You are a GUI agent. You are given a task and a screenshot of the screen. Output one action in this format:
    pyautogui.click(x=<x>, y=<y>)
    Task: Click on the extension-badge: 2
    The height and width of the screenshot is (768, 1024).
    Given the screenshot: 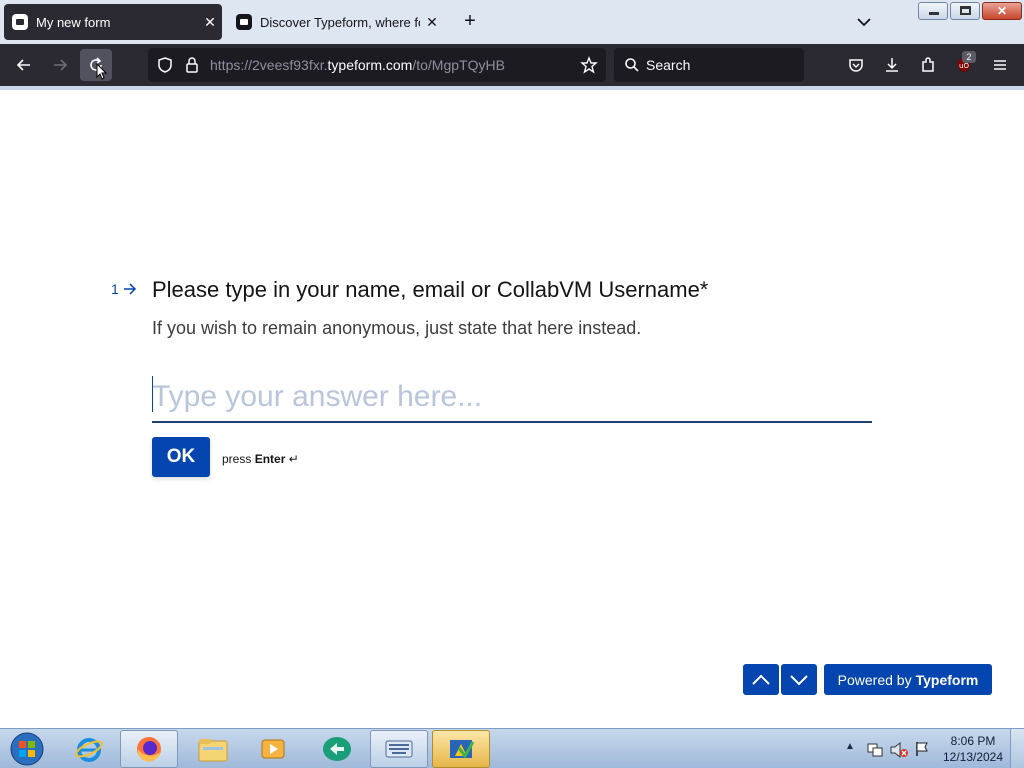 What is the action you would take?
    pyautogui.click(x=969, y=57)
    